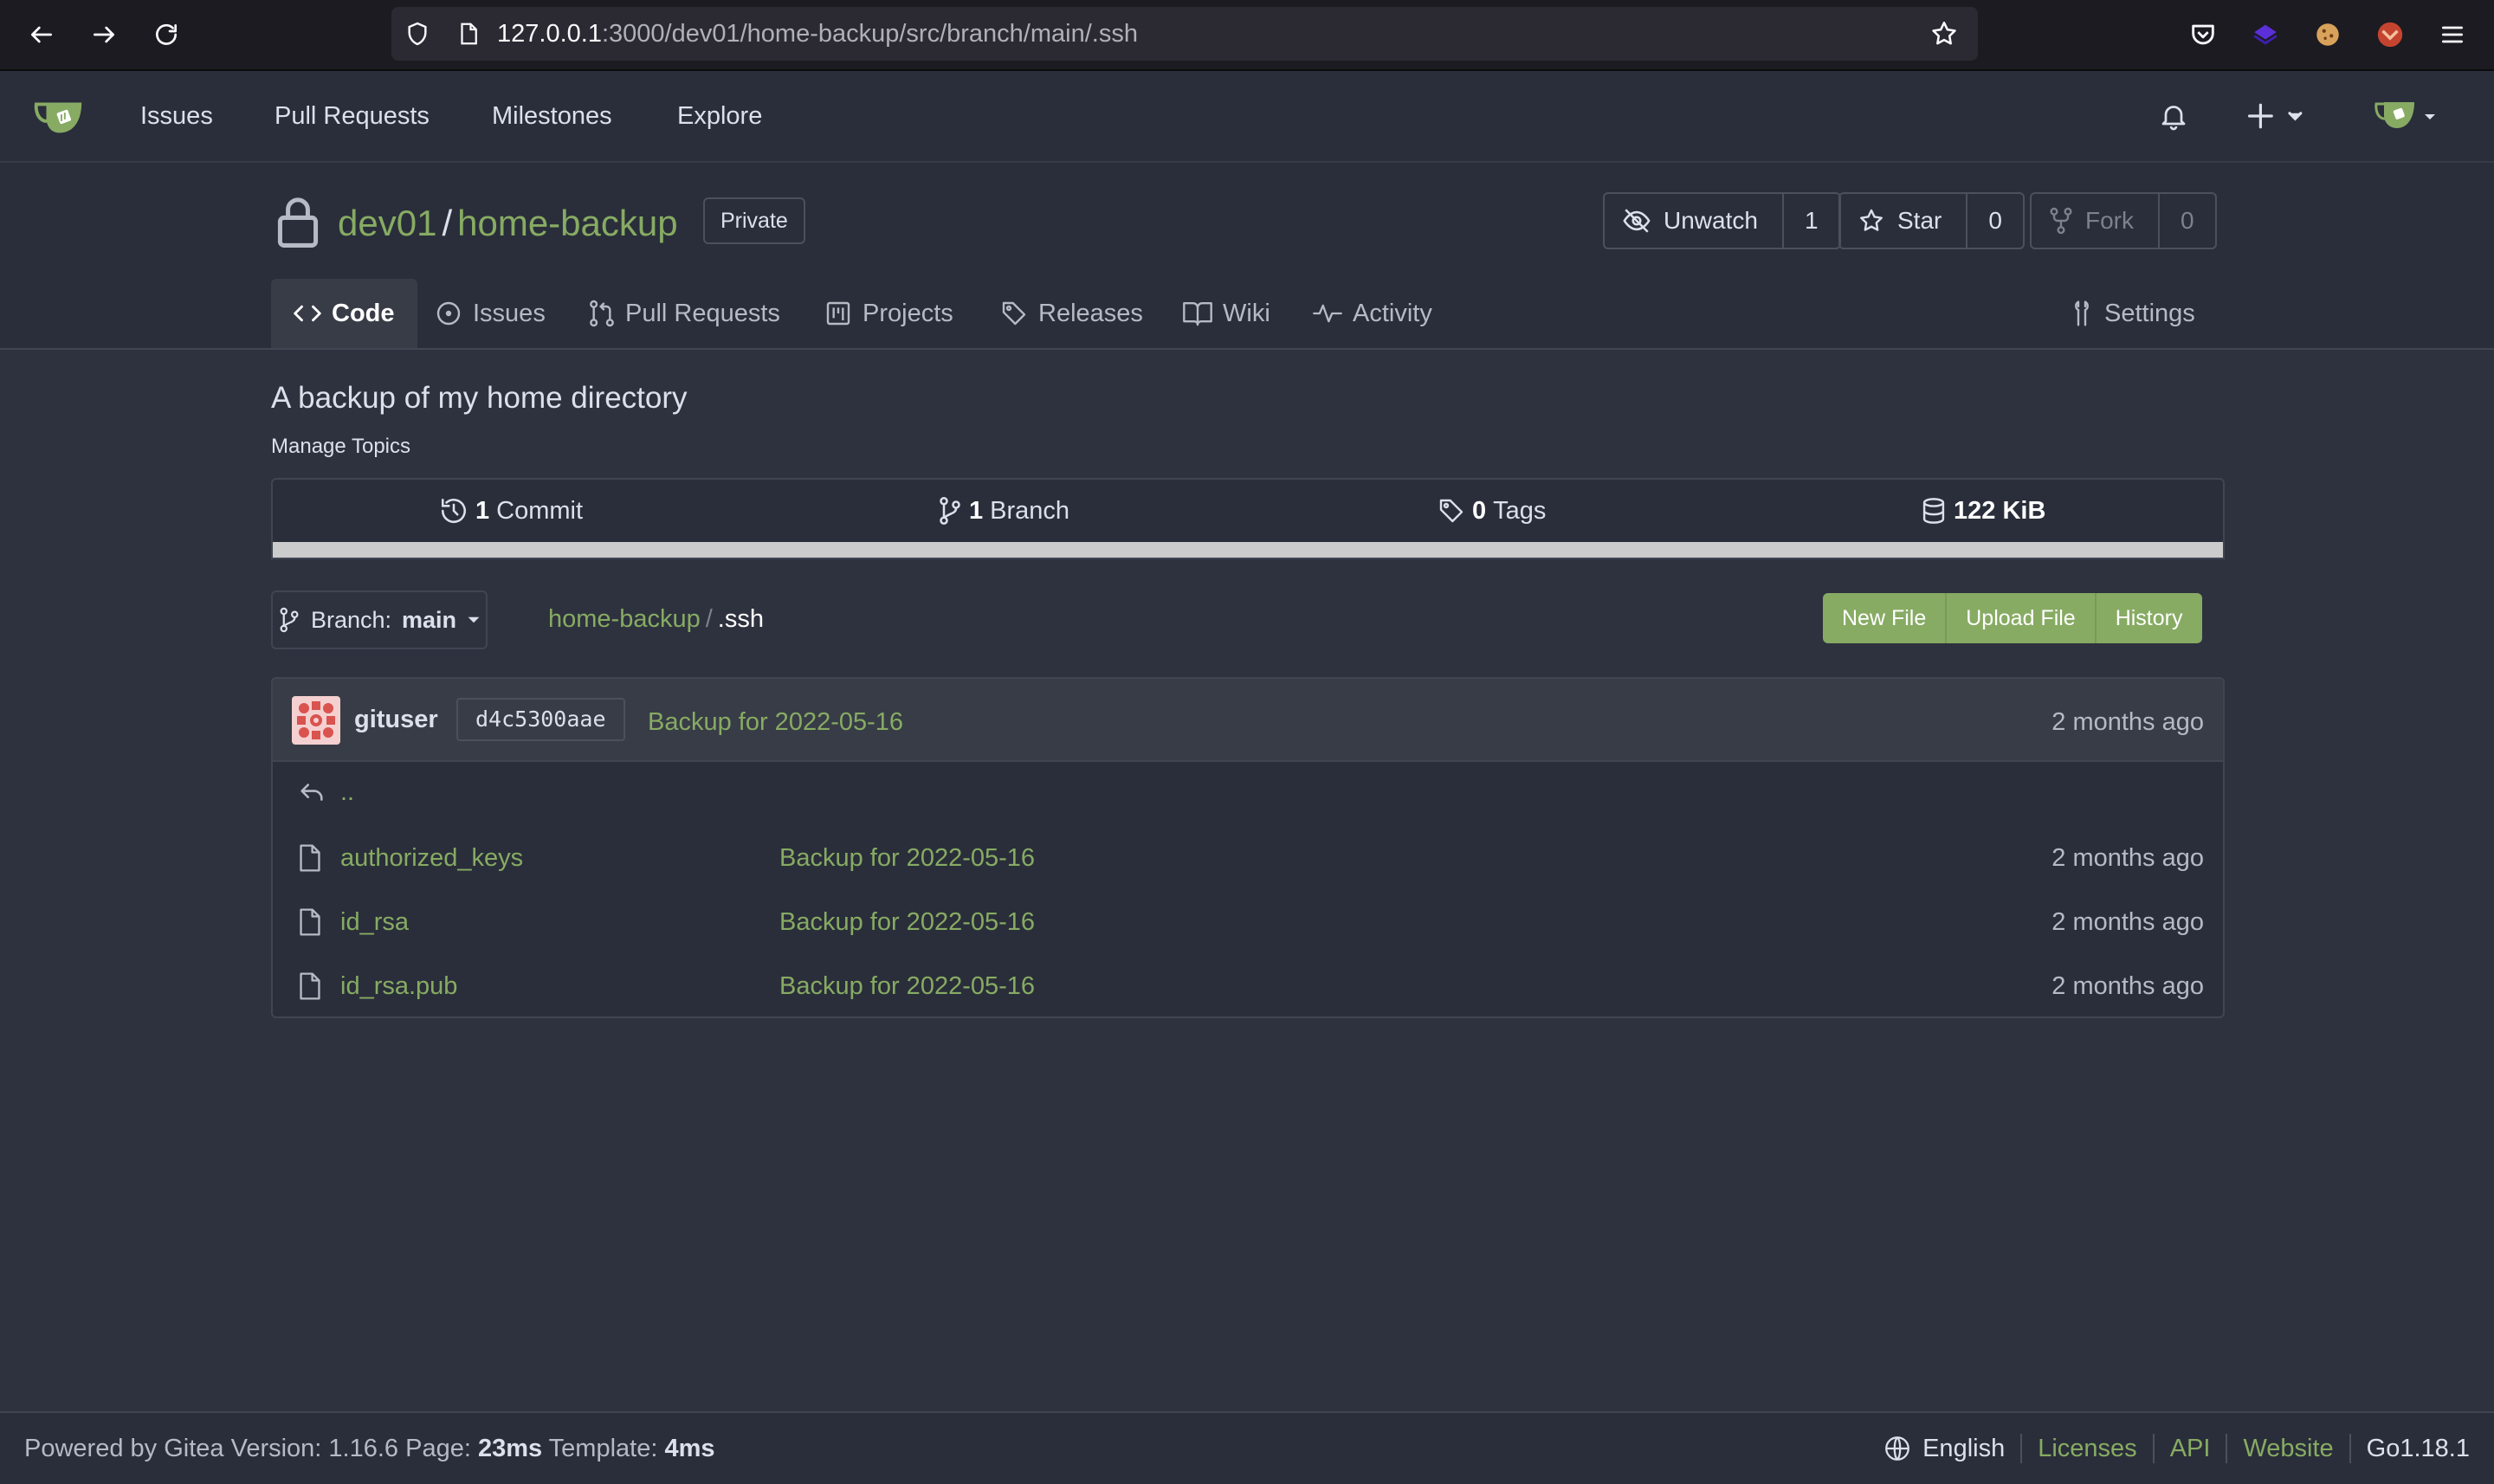 The height and width of the screenshot is (1484, 2494). I want to click on tags-stat: 0 Tags, so click(1492, 511).